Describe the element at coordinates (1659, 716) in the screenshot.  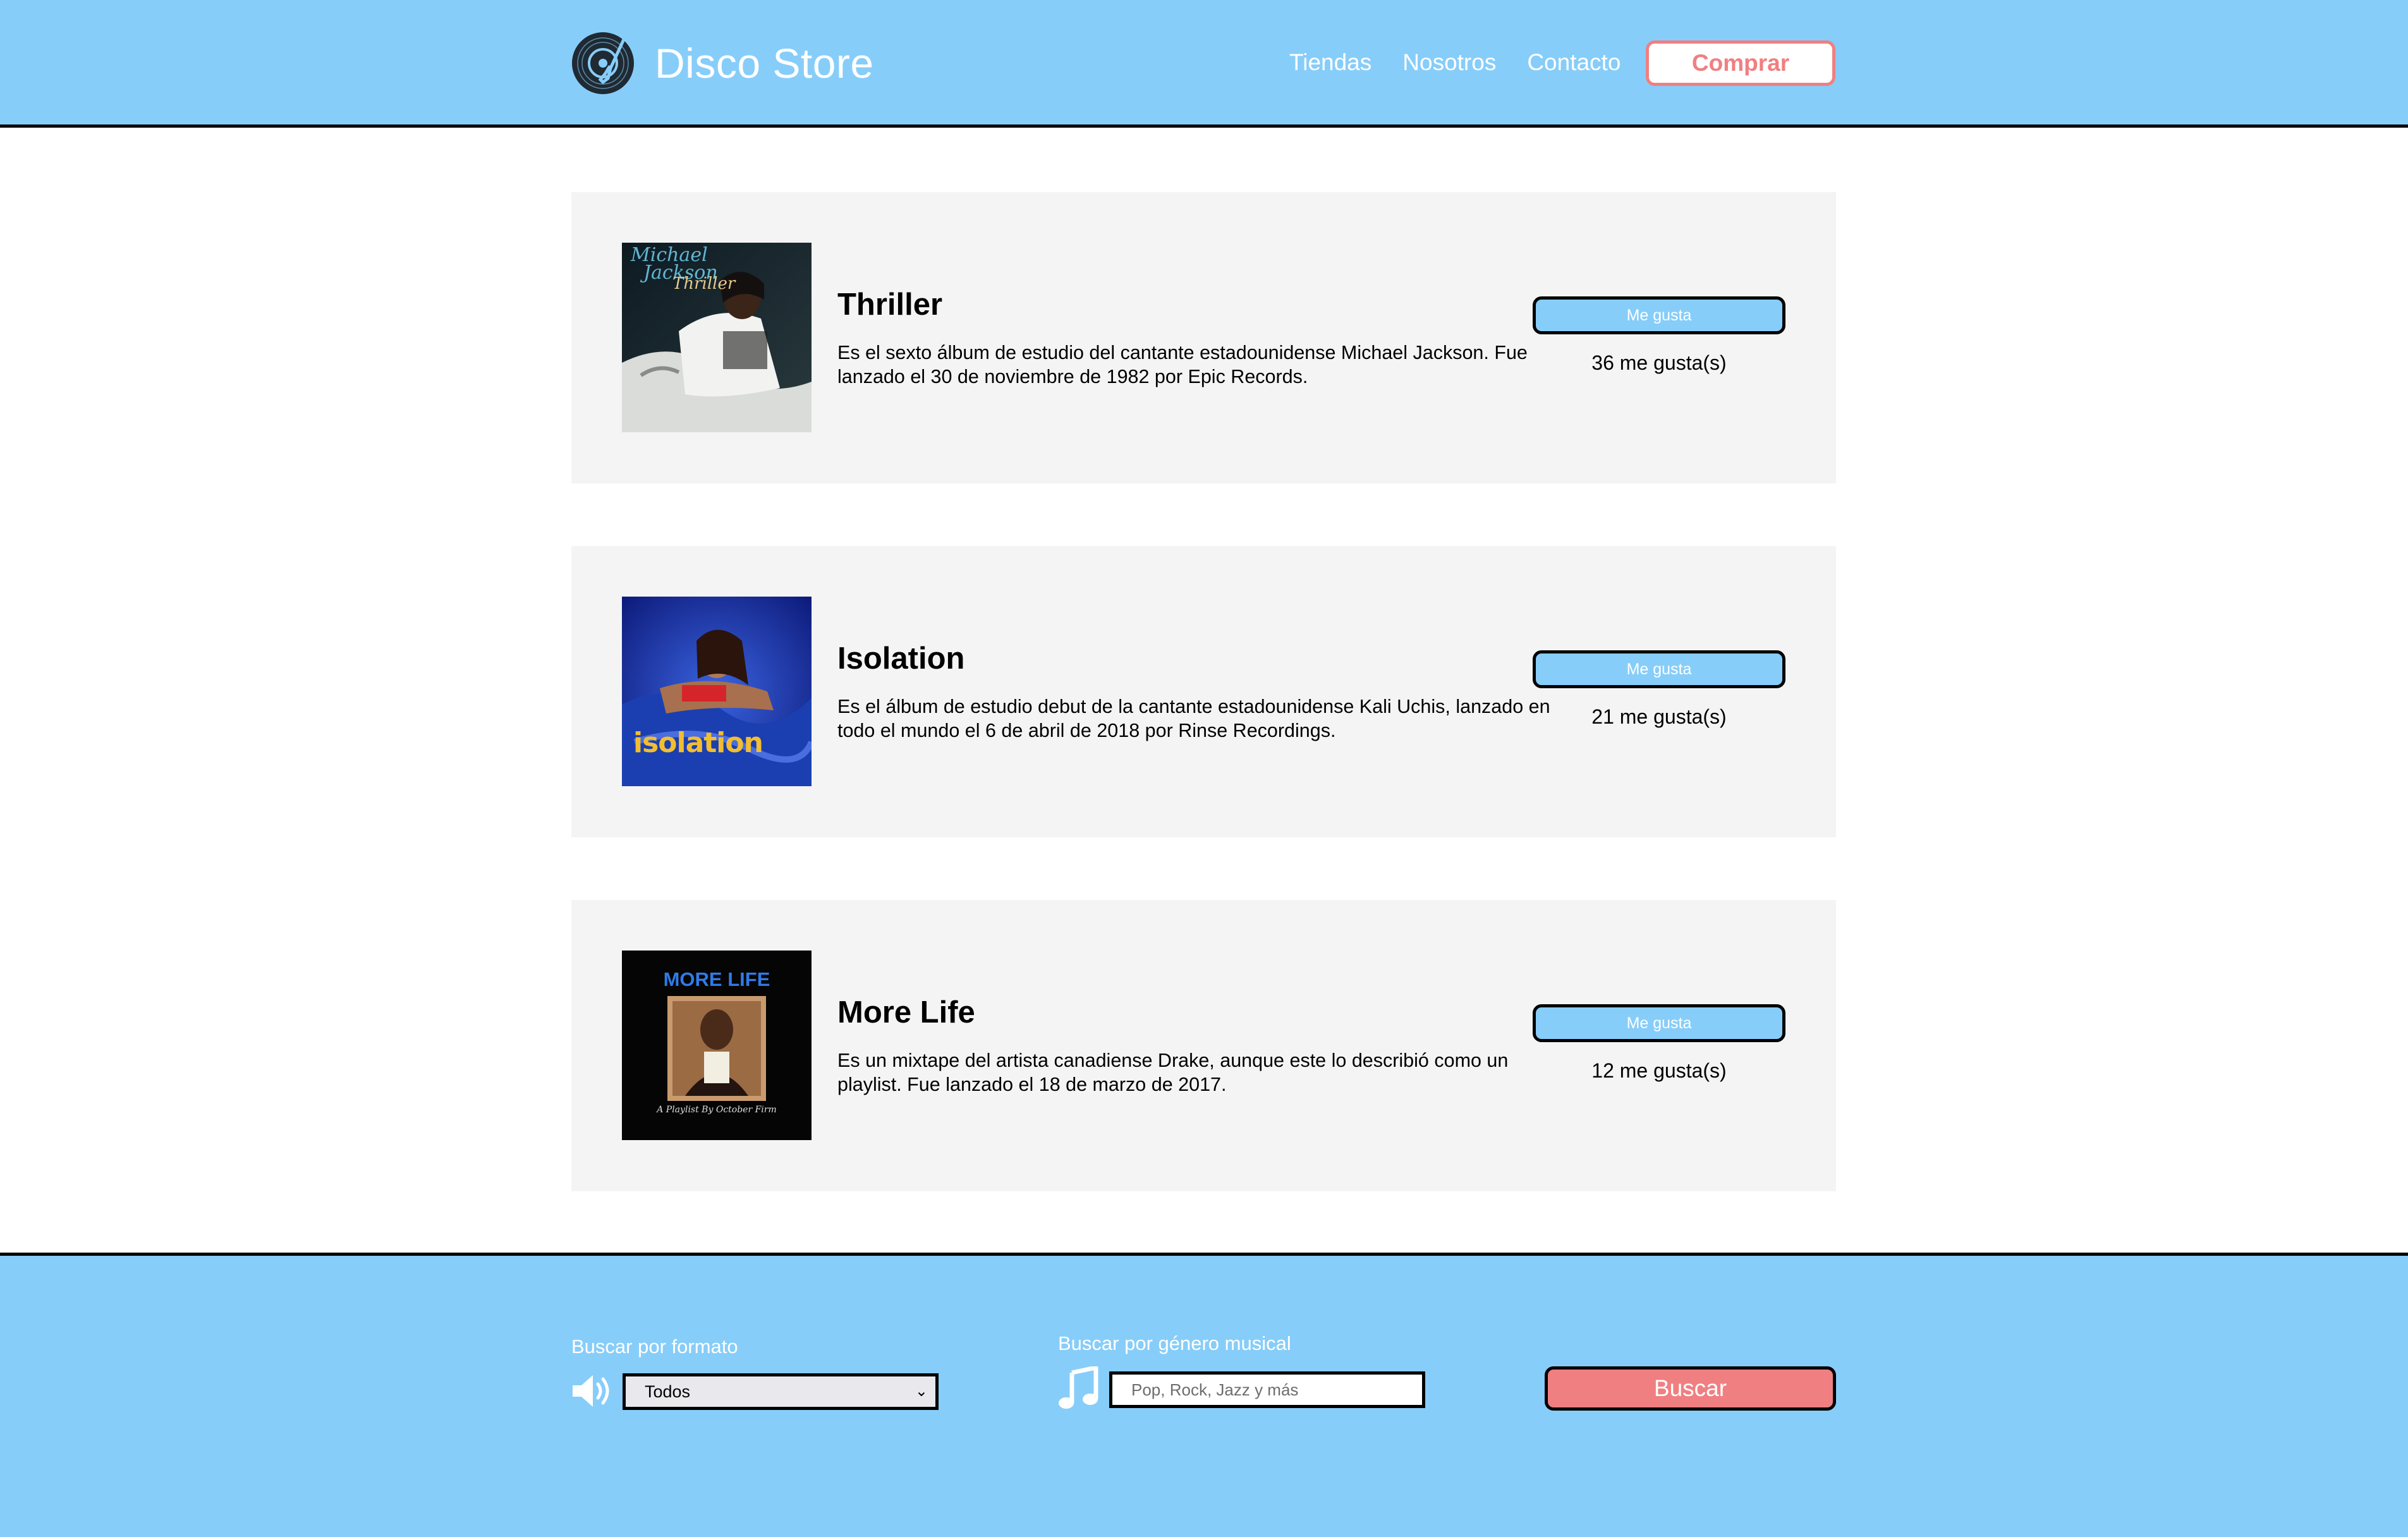
I see `likes-count: 21 me gusta(s)` at that location.